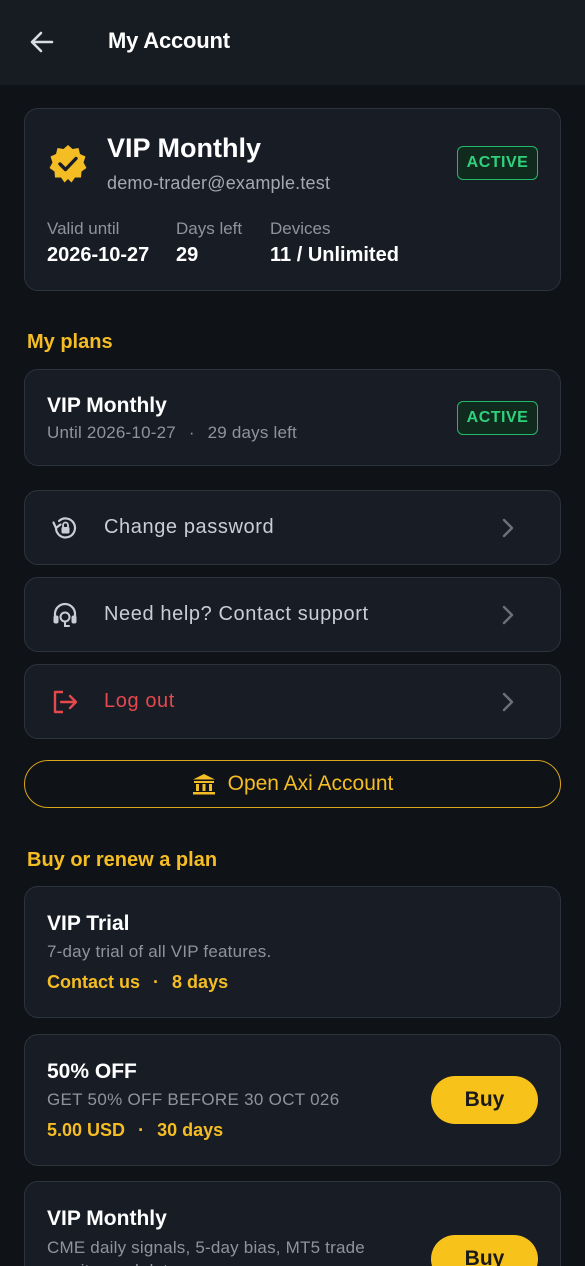 The width and height of the screenshot is (585, 1266). I want to click on stat-days-left: Days left 29, so click(209, 243).